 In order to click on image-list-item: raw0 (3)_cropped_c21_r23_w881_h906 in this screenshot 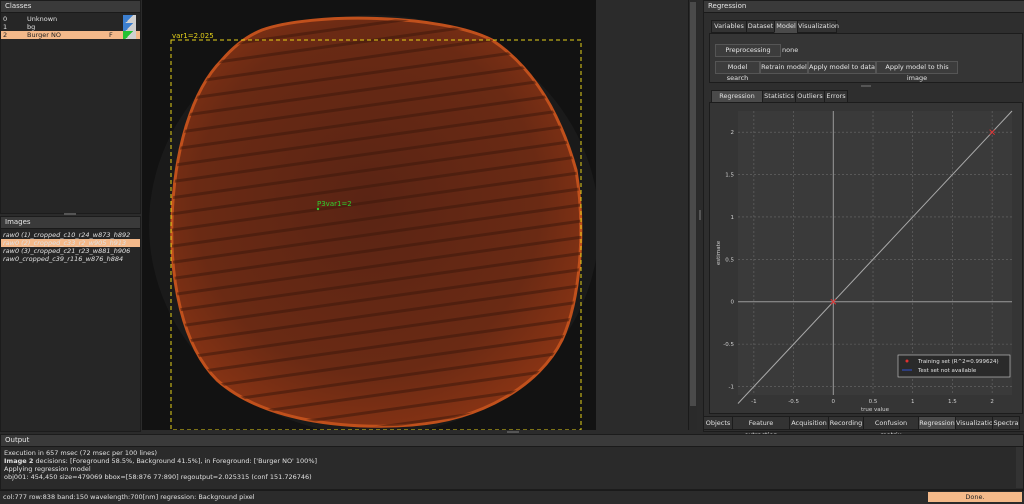, I will do `click(70, 251)`.